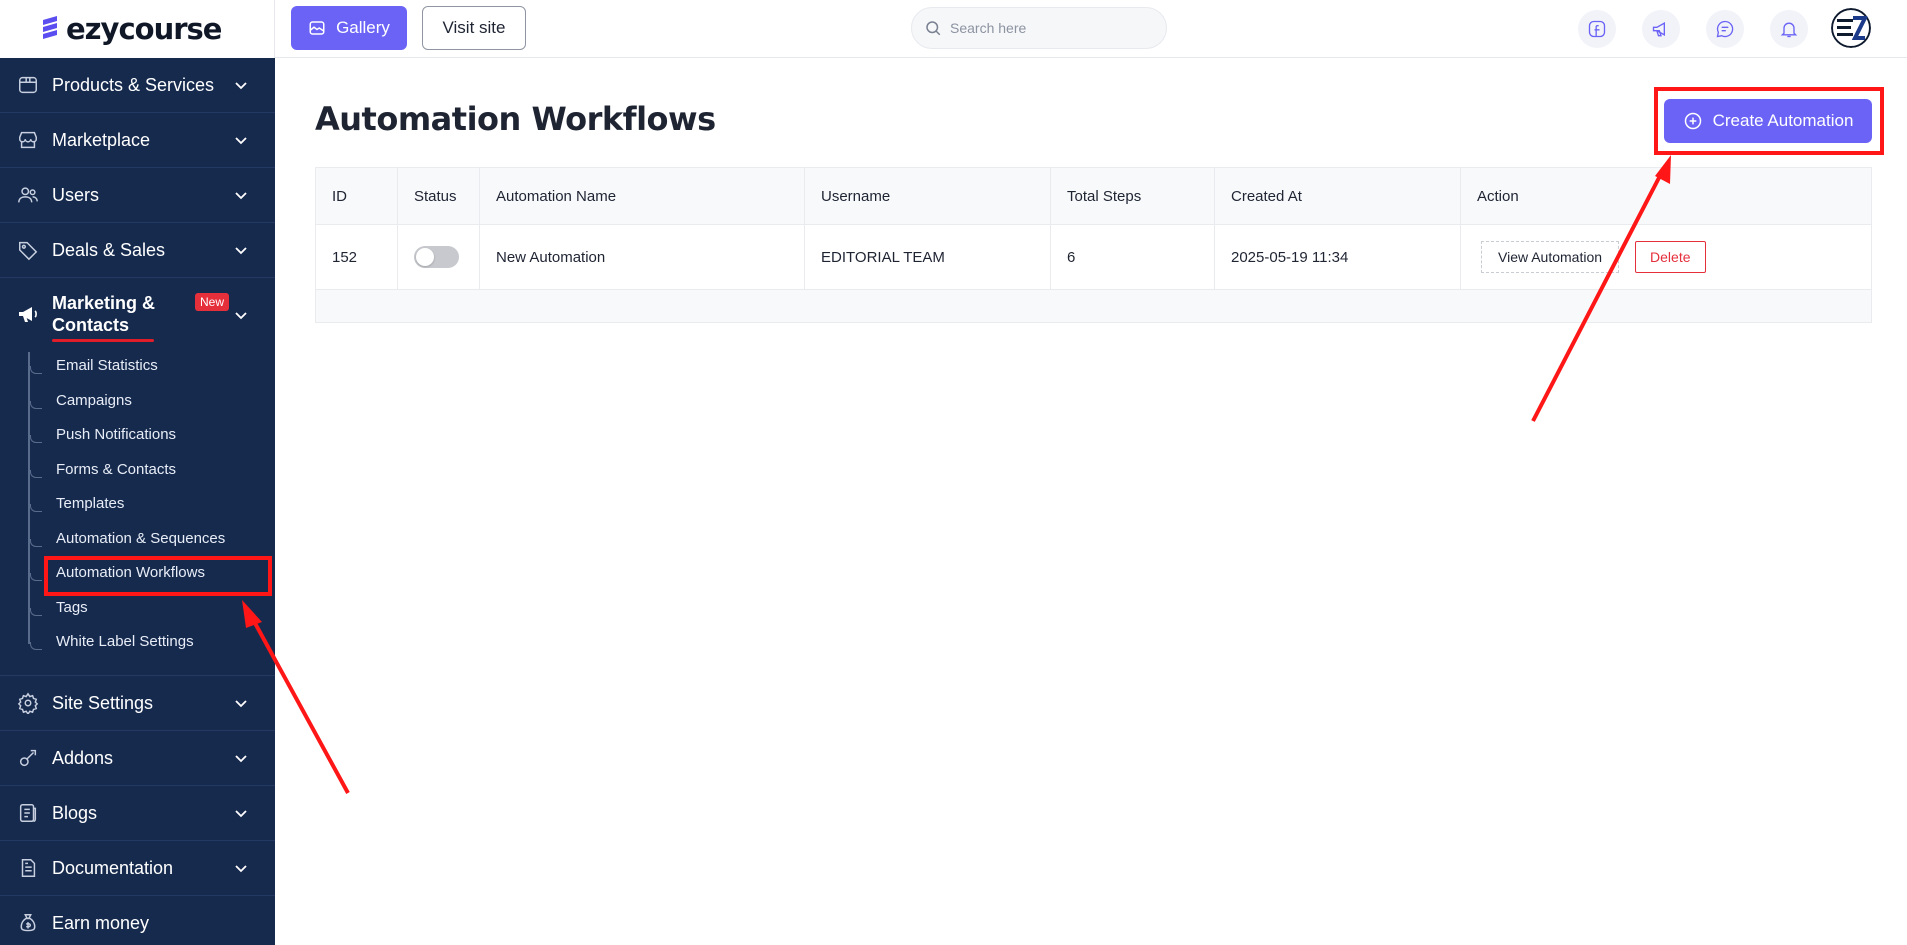  What do you see at coordinates (113, 867) in the screenshot?
I see `sidebar-item-label: Documentation` at bounding box center [113, 867].